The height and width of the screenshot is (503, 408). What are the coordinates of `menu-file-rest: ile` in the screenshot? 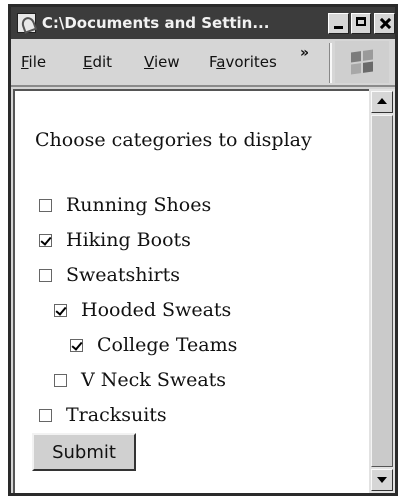 It's located at (37, 62).